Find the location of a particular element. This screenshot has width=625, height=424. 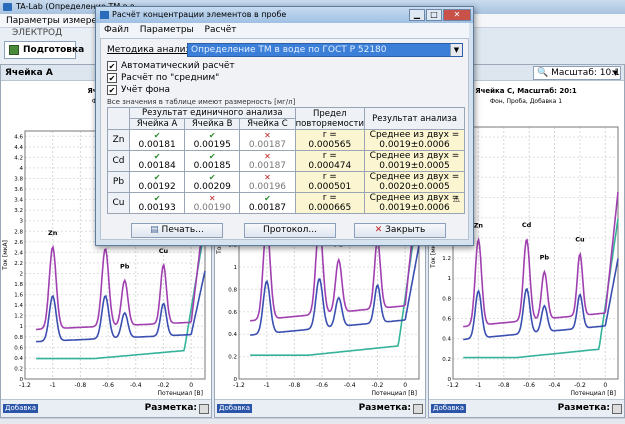

y-tick-label: 0.6 is located at coordinates (446, 320).